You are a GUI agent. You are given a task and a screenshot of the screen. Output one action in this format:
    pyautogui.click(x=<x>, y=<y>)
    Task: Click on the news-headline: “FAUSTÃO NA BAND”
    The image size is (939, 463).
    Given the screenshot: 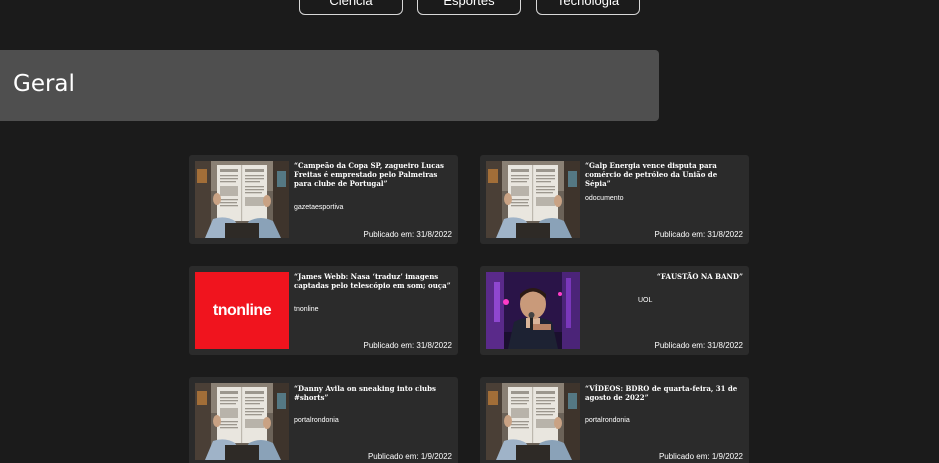 What is the action you would take?
    pyautogui.click(x=699, y=276)
    